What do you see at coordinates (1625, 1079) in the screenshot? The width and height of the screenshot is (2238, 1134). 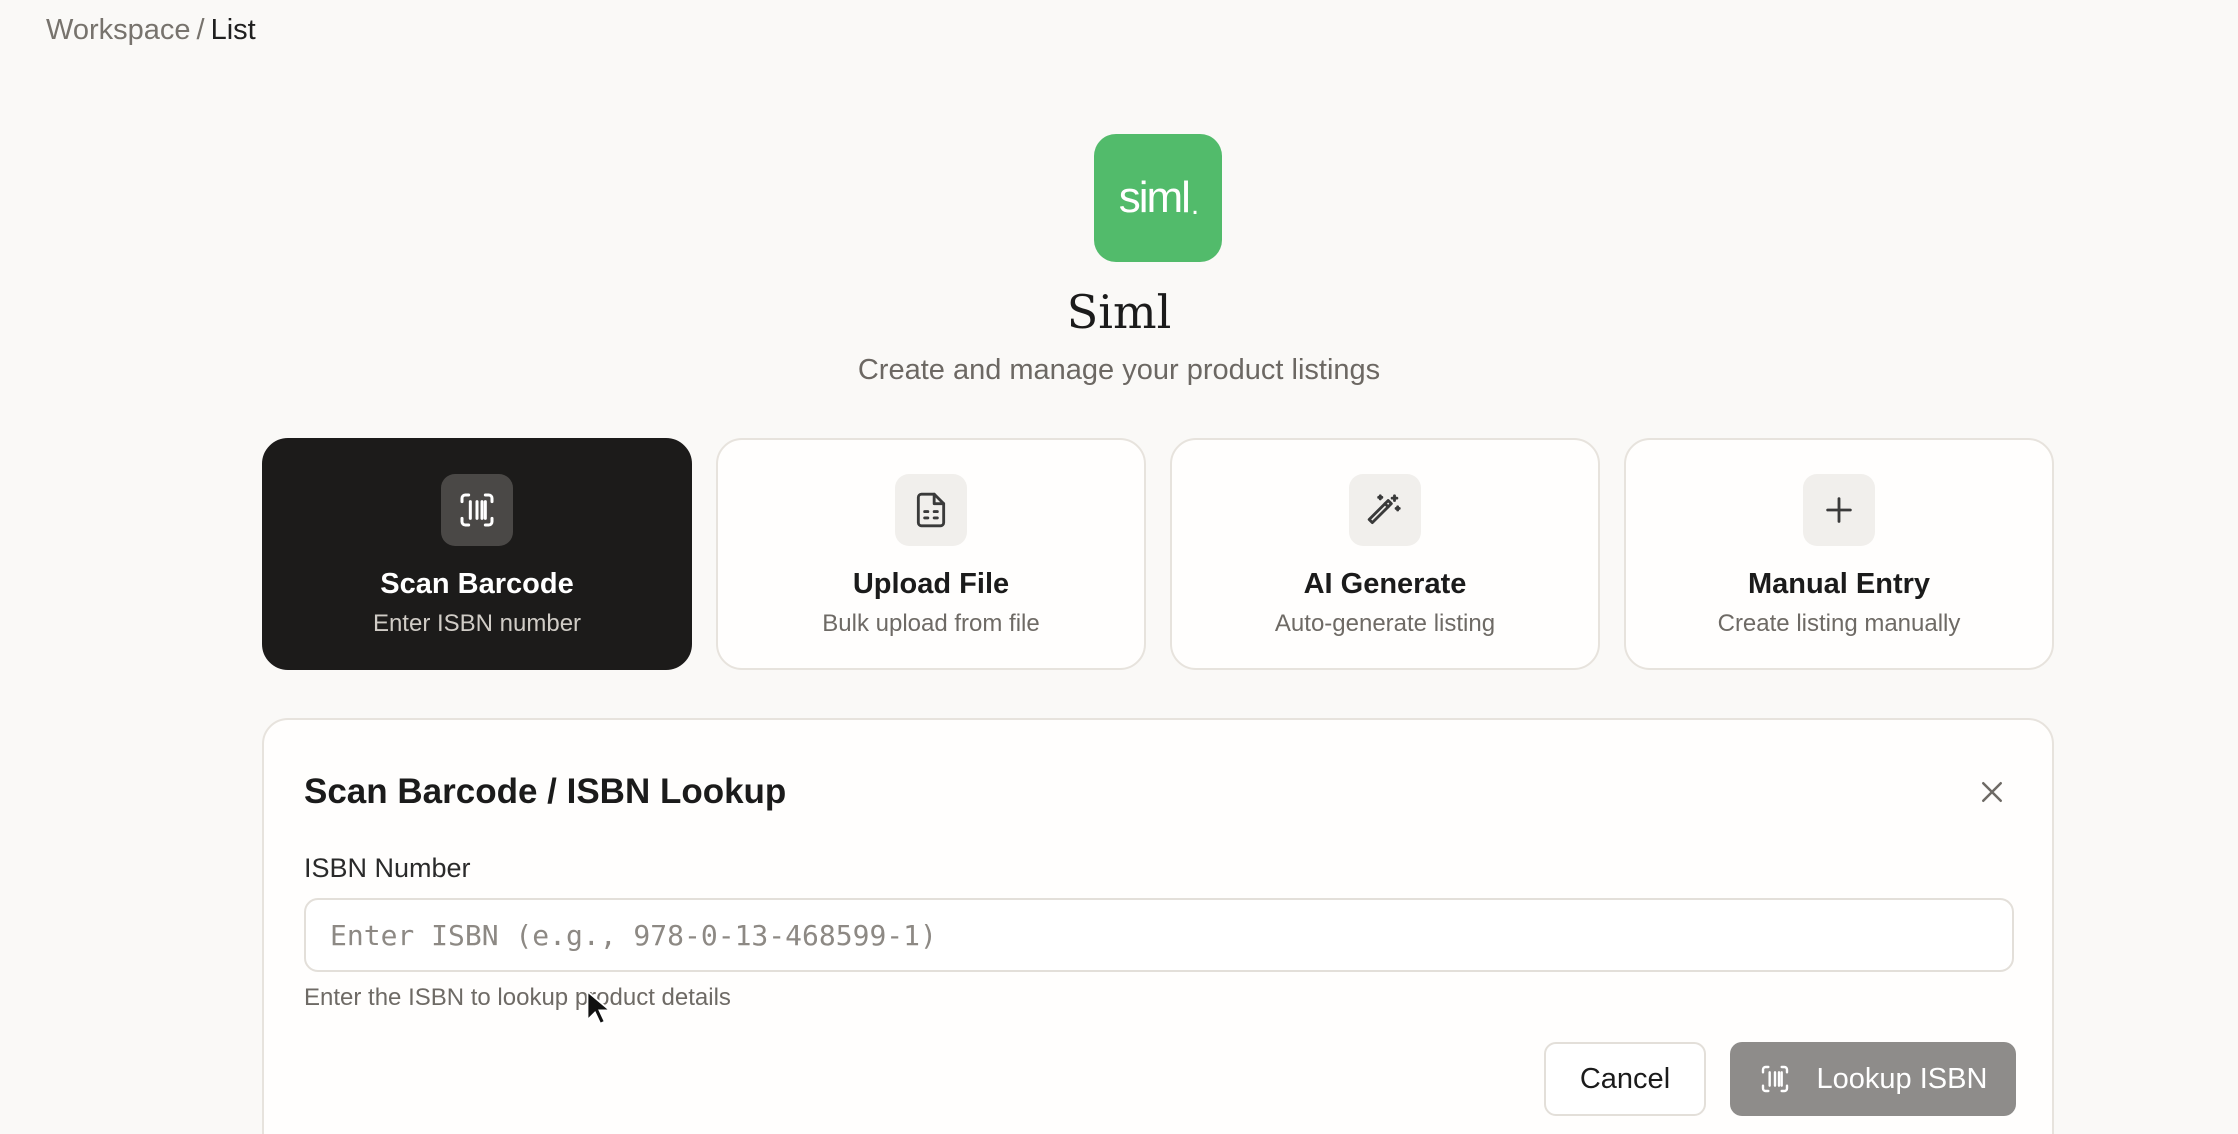 I see `cancel-button: Cancel` at bounding box center [1625, 1079].